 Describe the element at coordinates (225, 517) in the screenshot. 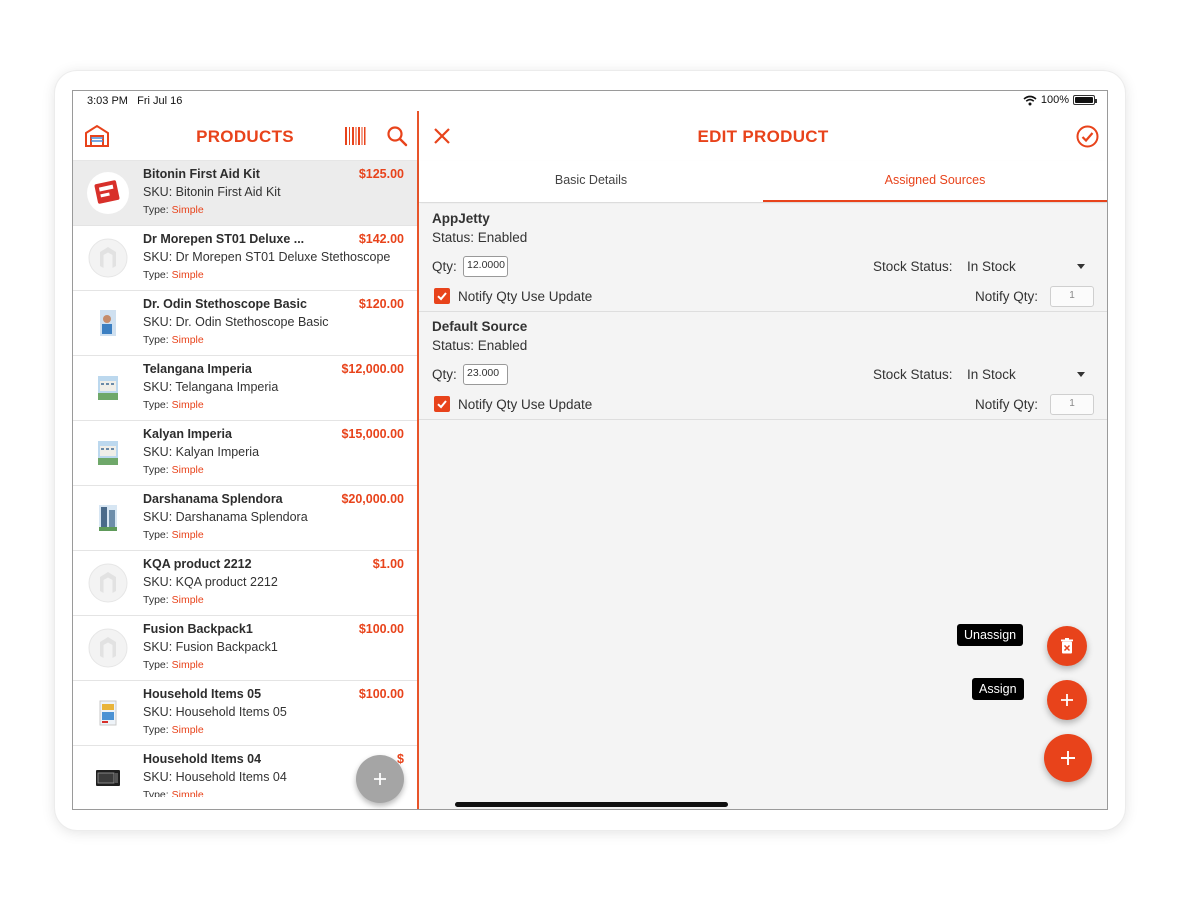

I see `product-sku: SKU: Darshanama Splendora` at that location.